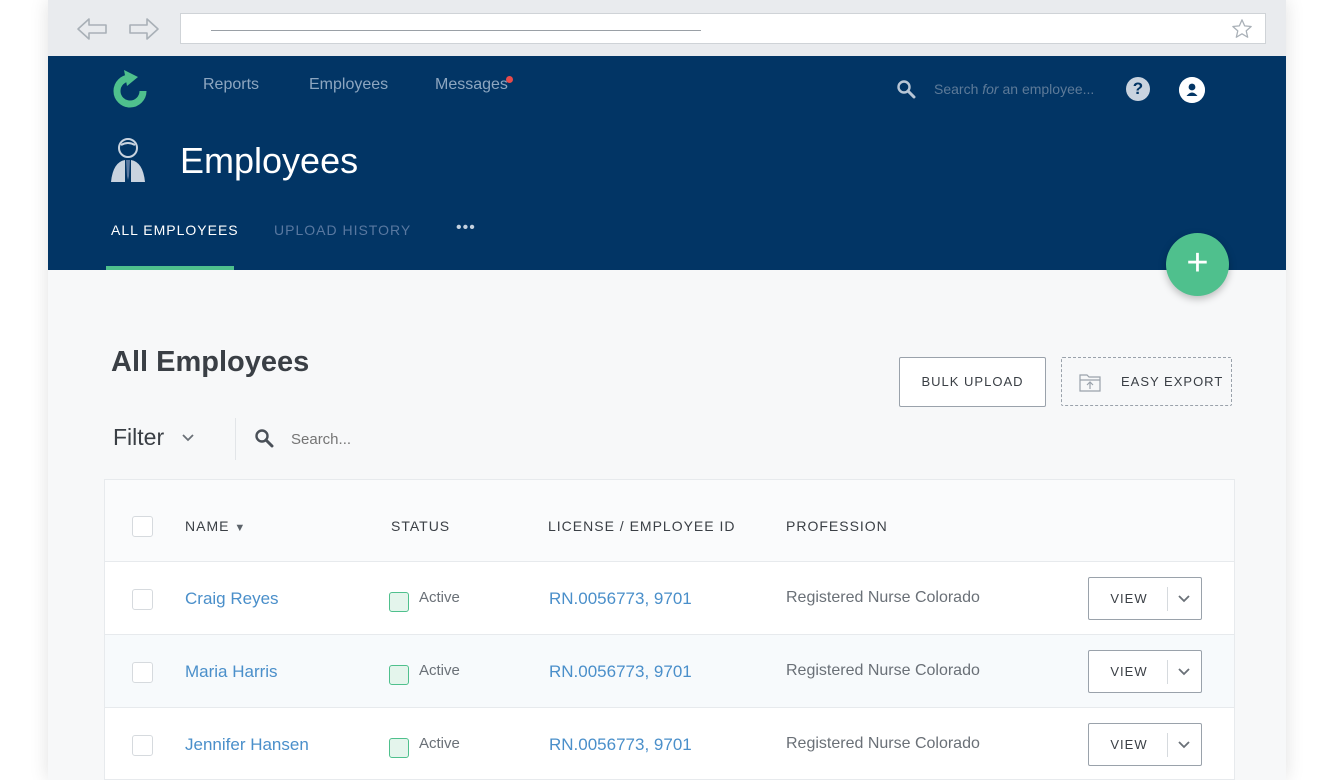 The height and width of the screenshot is (780, 1334). What do you see at coordinates (142, 526) in the screenshot?
I see `select-all-checkbox` at bounding box center [142, 526].